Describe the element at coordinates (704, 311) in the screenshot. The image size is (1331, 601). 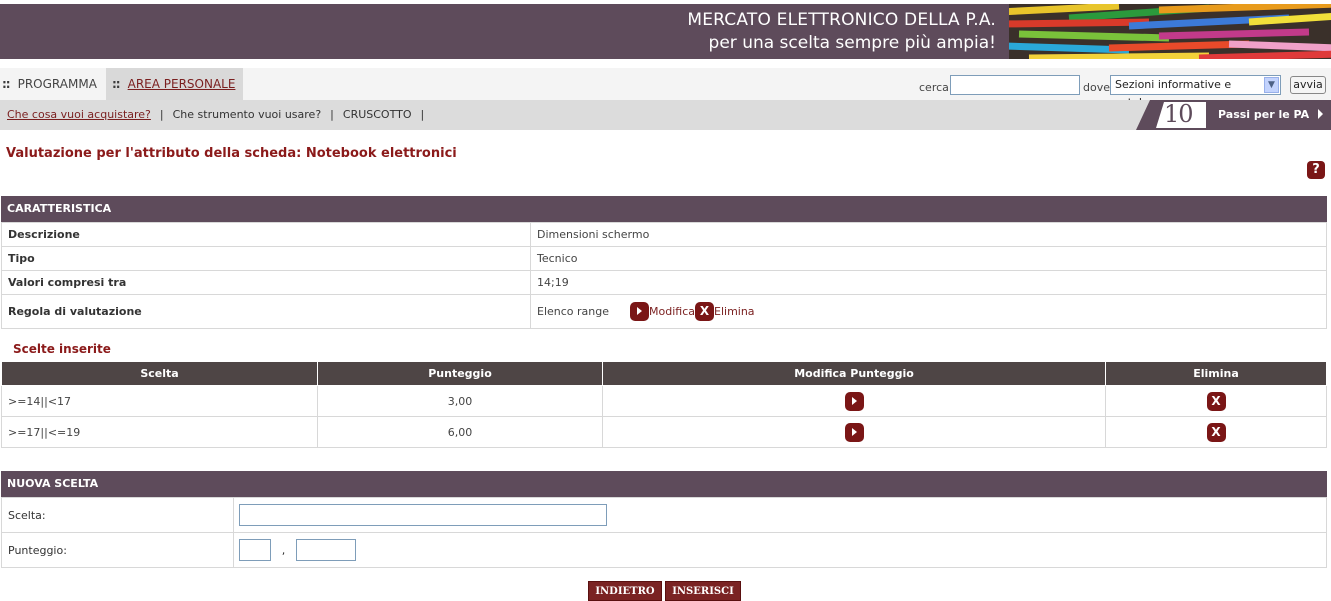
I see `elimina-regola-icon: X` at that location.